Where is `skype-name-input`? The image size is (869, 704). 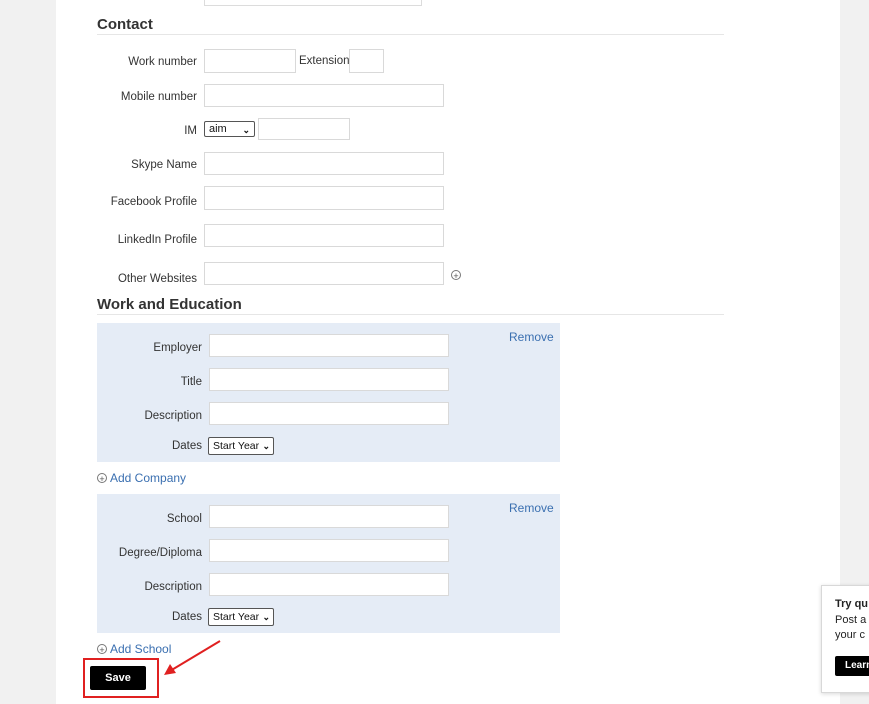 skype-name-input is located at coordinates (324, 163).